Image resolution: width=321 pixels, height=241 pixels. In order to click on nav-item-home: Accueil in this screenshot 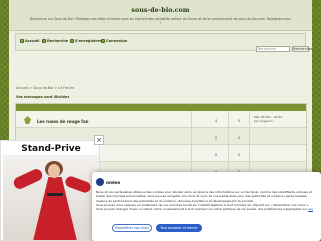, I will do `click(30, 41)`.